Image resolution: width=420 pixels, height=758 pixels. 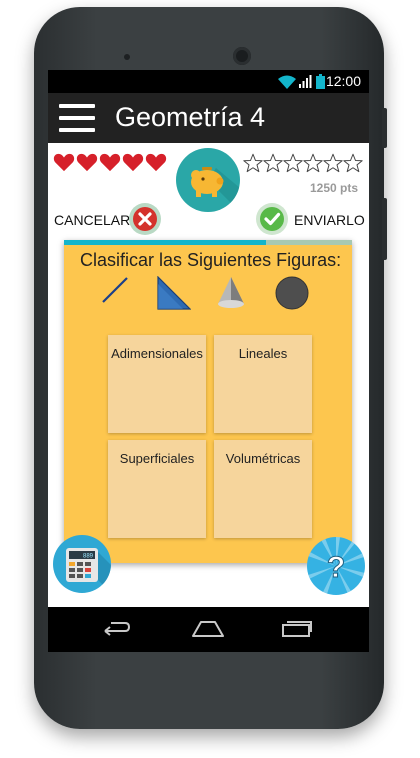 I want to click on calculator-button: 889, so click(x=82, y=564).